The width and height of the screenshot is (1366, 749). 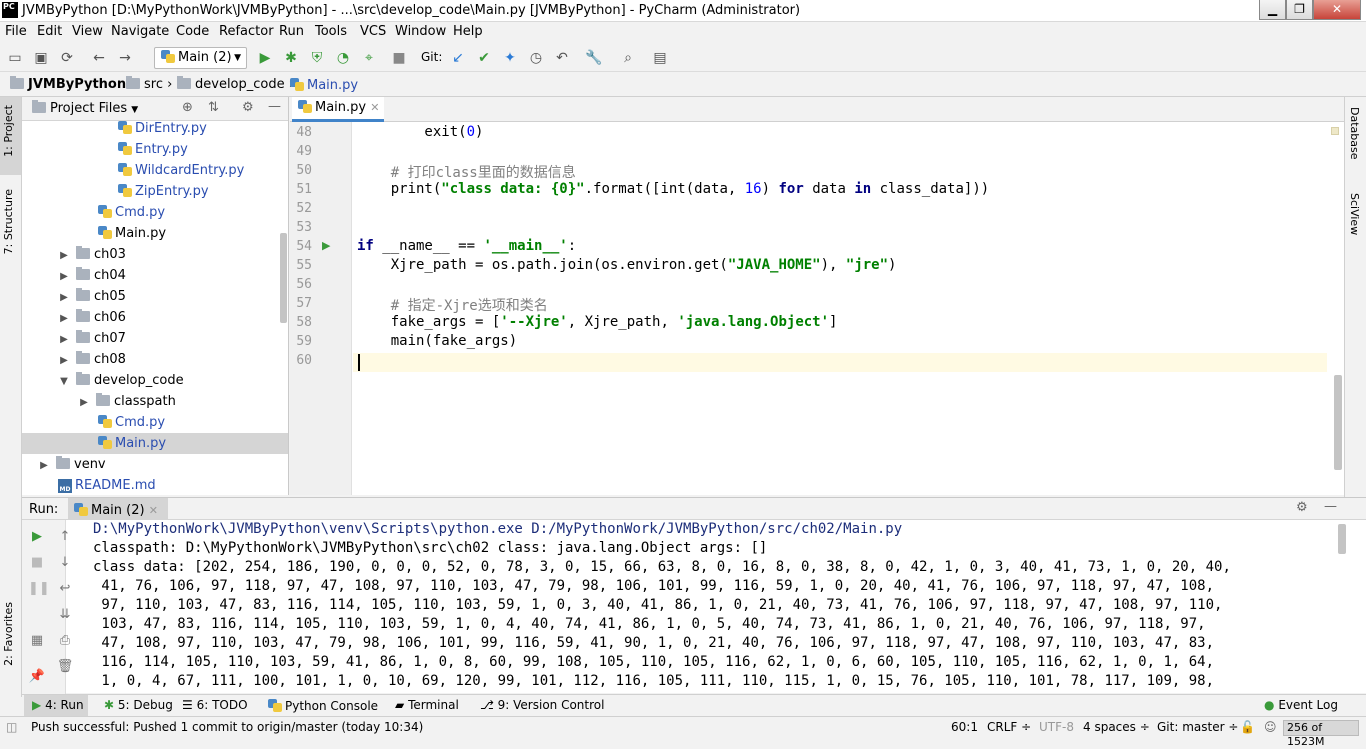 I want to click on console-scrollbar, so click(x=1342, y=539).